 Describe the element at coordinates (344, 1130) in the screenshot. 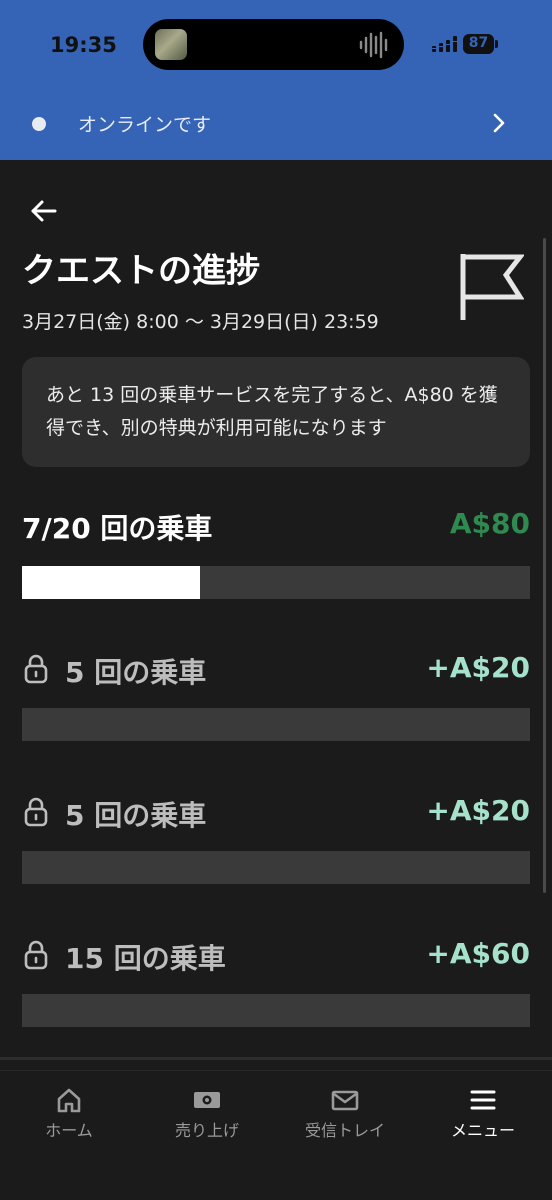

I see `nav-label-inbox: 受信トレイ` at that location.